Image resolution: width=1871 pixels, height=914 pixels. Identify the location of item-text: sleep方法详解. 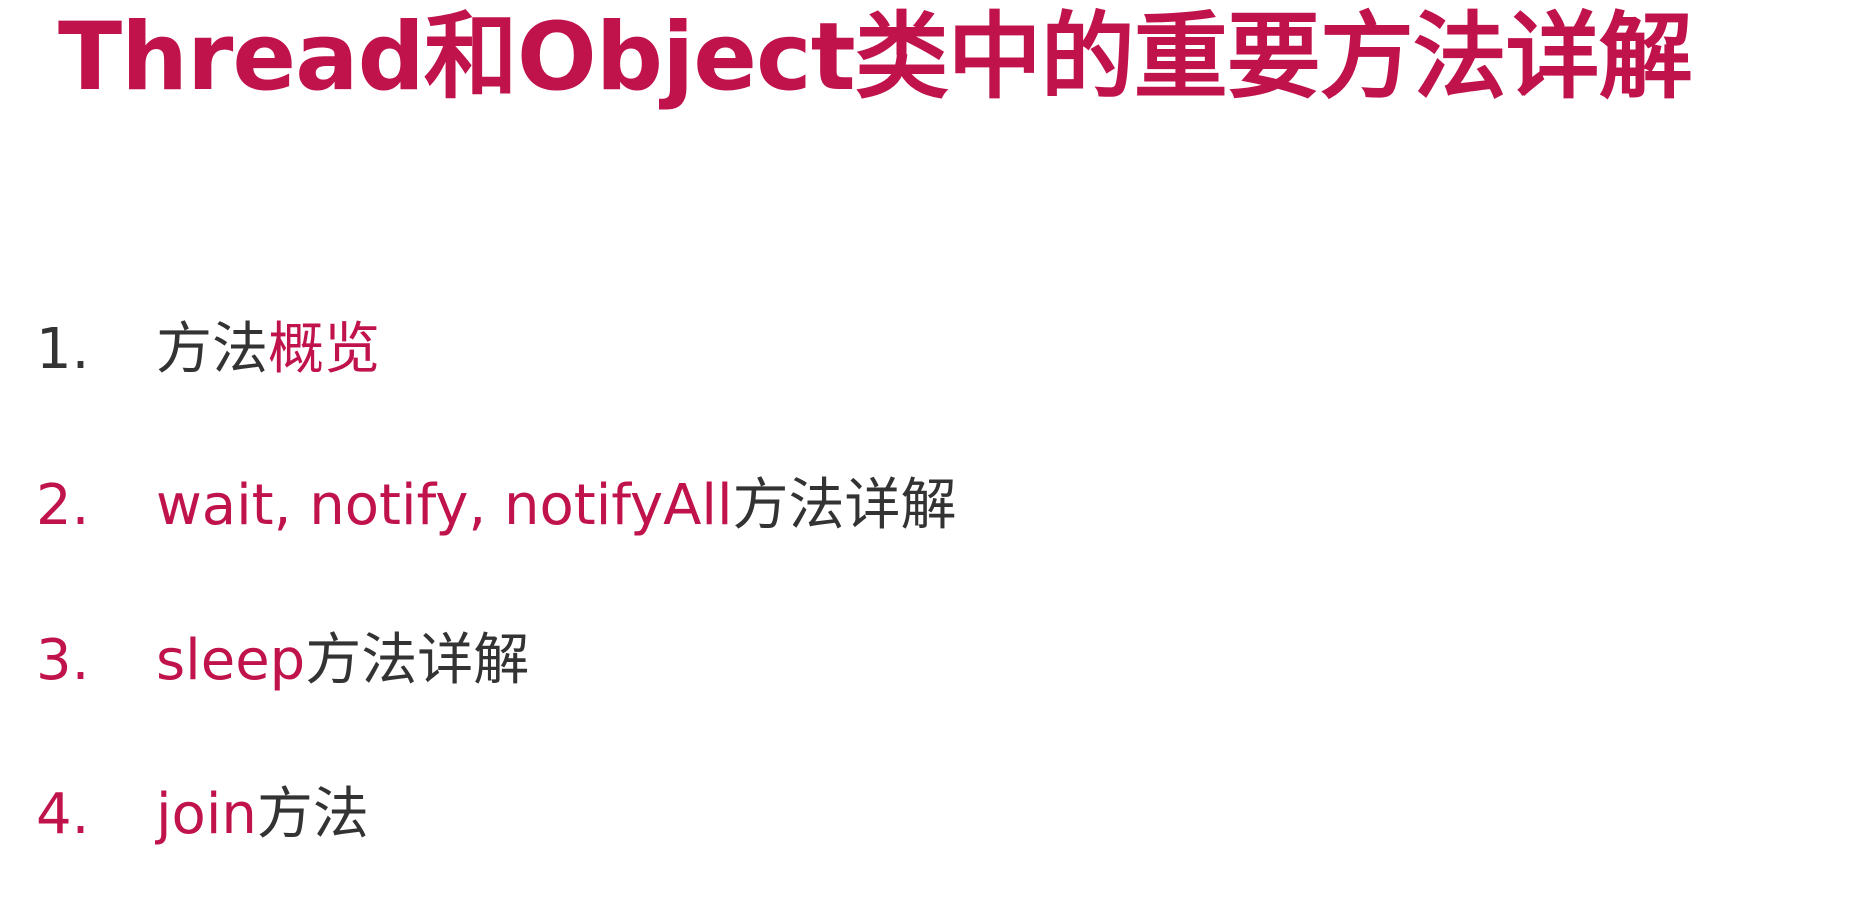
(342, 661).